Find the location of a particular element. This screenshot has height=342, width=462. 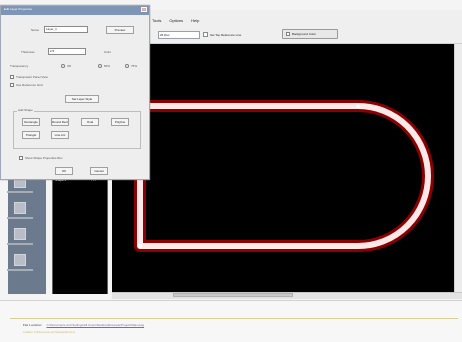

bottom-status-area is located at coordinates (231, 321).